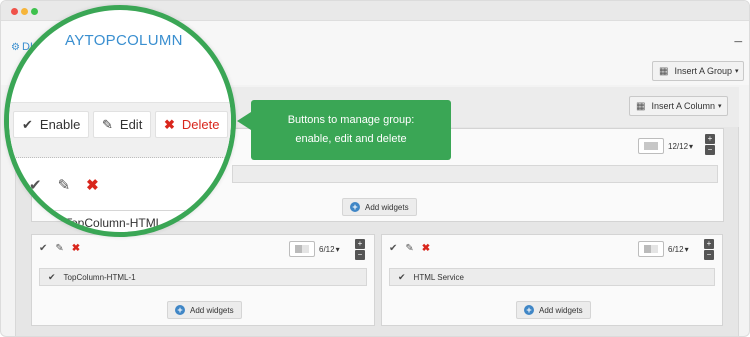 This screenshot has height=337, width=750. What do you see at coordinates (475, 174) in the screenshot?
I see `widget-row` at bounding box center [475, 174].